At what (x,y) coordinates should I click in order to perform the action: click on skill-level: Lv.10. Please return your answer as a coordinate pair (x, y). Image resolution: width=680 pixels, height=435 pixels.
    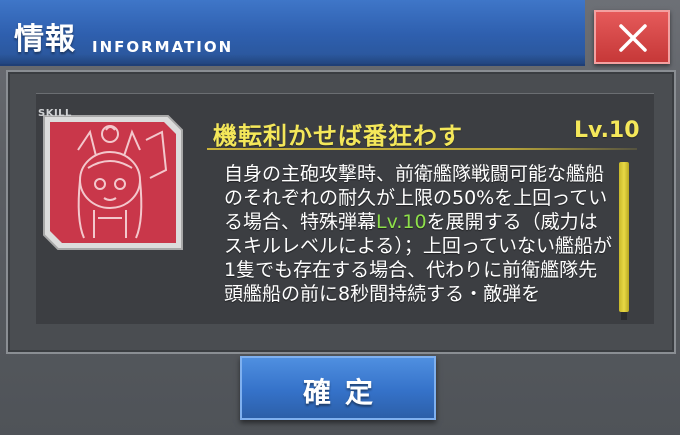
    Looking at the image, I should click on (607, 130).